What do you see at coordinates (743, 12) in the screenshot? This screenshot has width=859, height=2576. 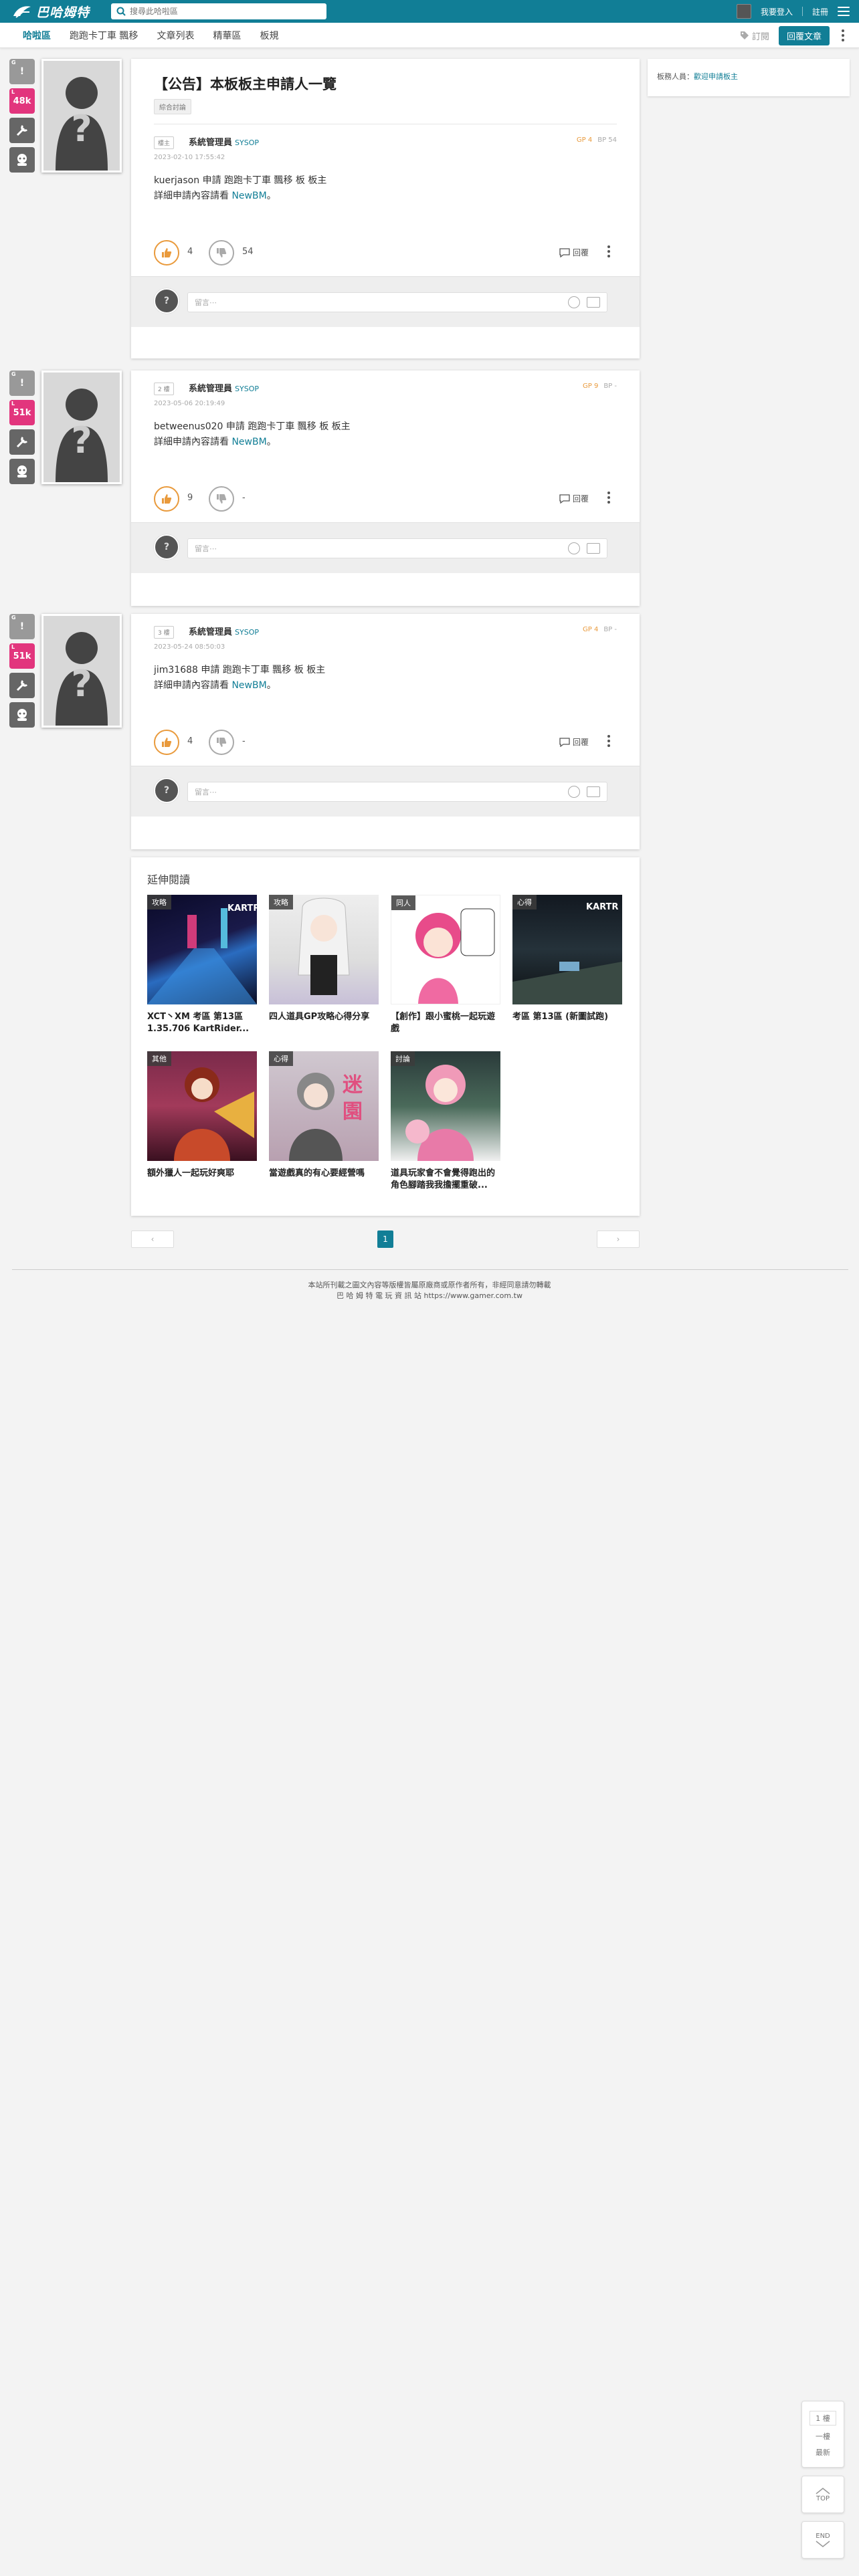 I see `user-avatar` at bounding box center [743, 12].